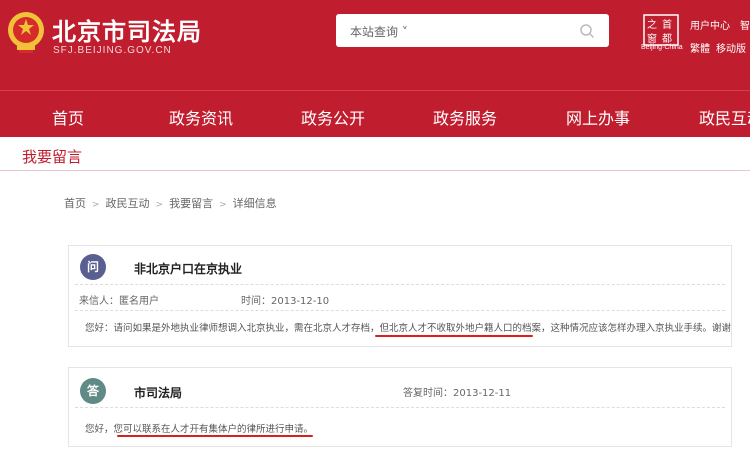 The width and height of the screenshot is (750, 454). What do you see at coordinates (68, 117) in the screenshot?
I see `nav-item-home: 首页` at bounding box center [68, 117].